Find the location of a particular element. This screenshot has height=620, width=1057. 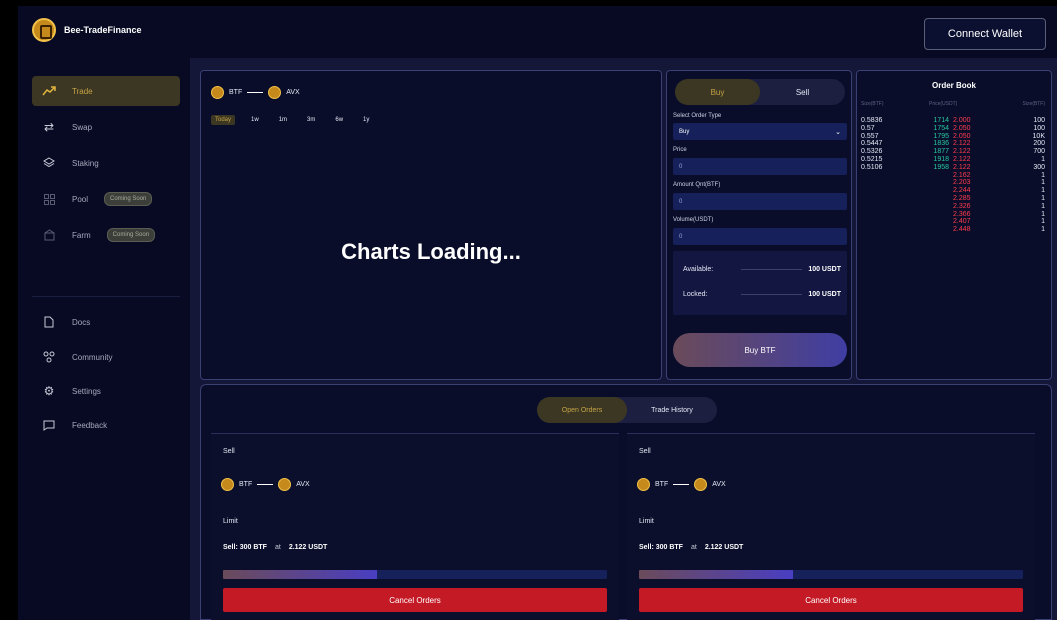

chat-icon is located at coordinates (49, 425).